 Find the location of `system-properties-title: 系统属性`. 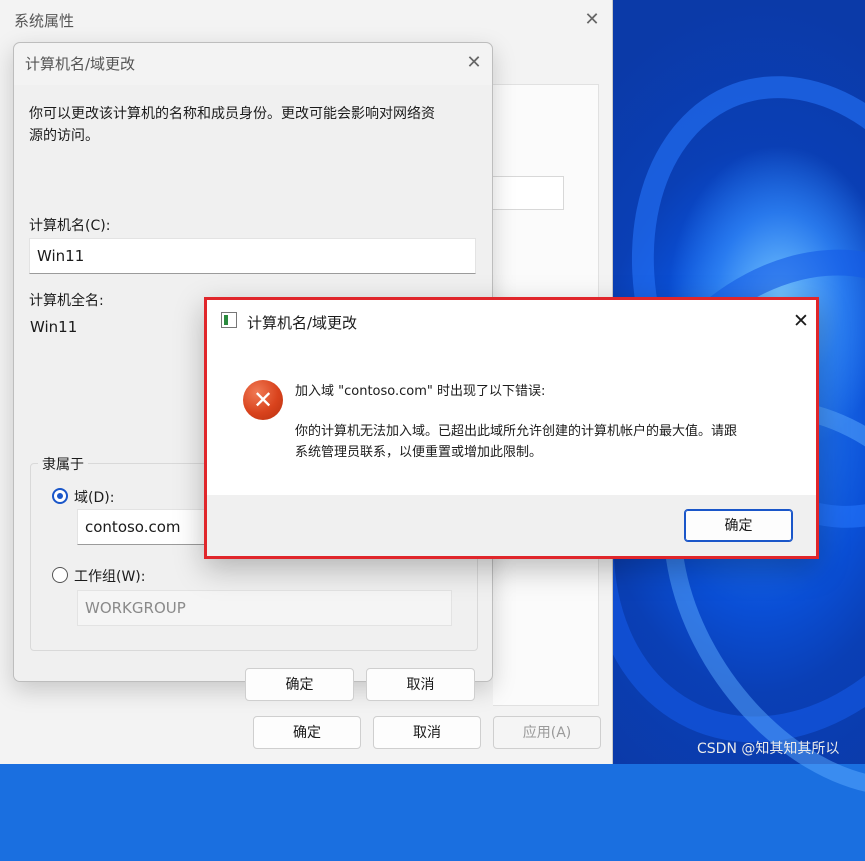

system-properties-title: 系统属性 is located at coordinates (44, 21).